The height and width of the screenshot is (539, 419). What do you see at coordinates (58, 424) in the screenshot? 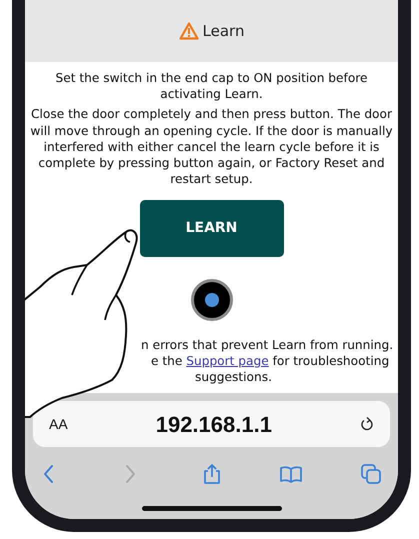
I see `text-size-button: AA` at bounding box center [58, 424].